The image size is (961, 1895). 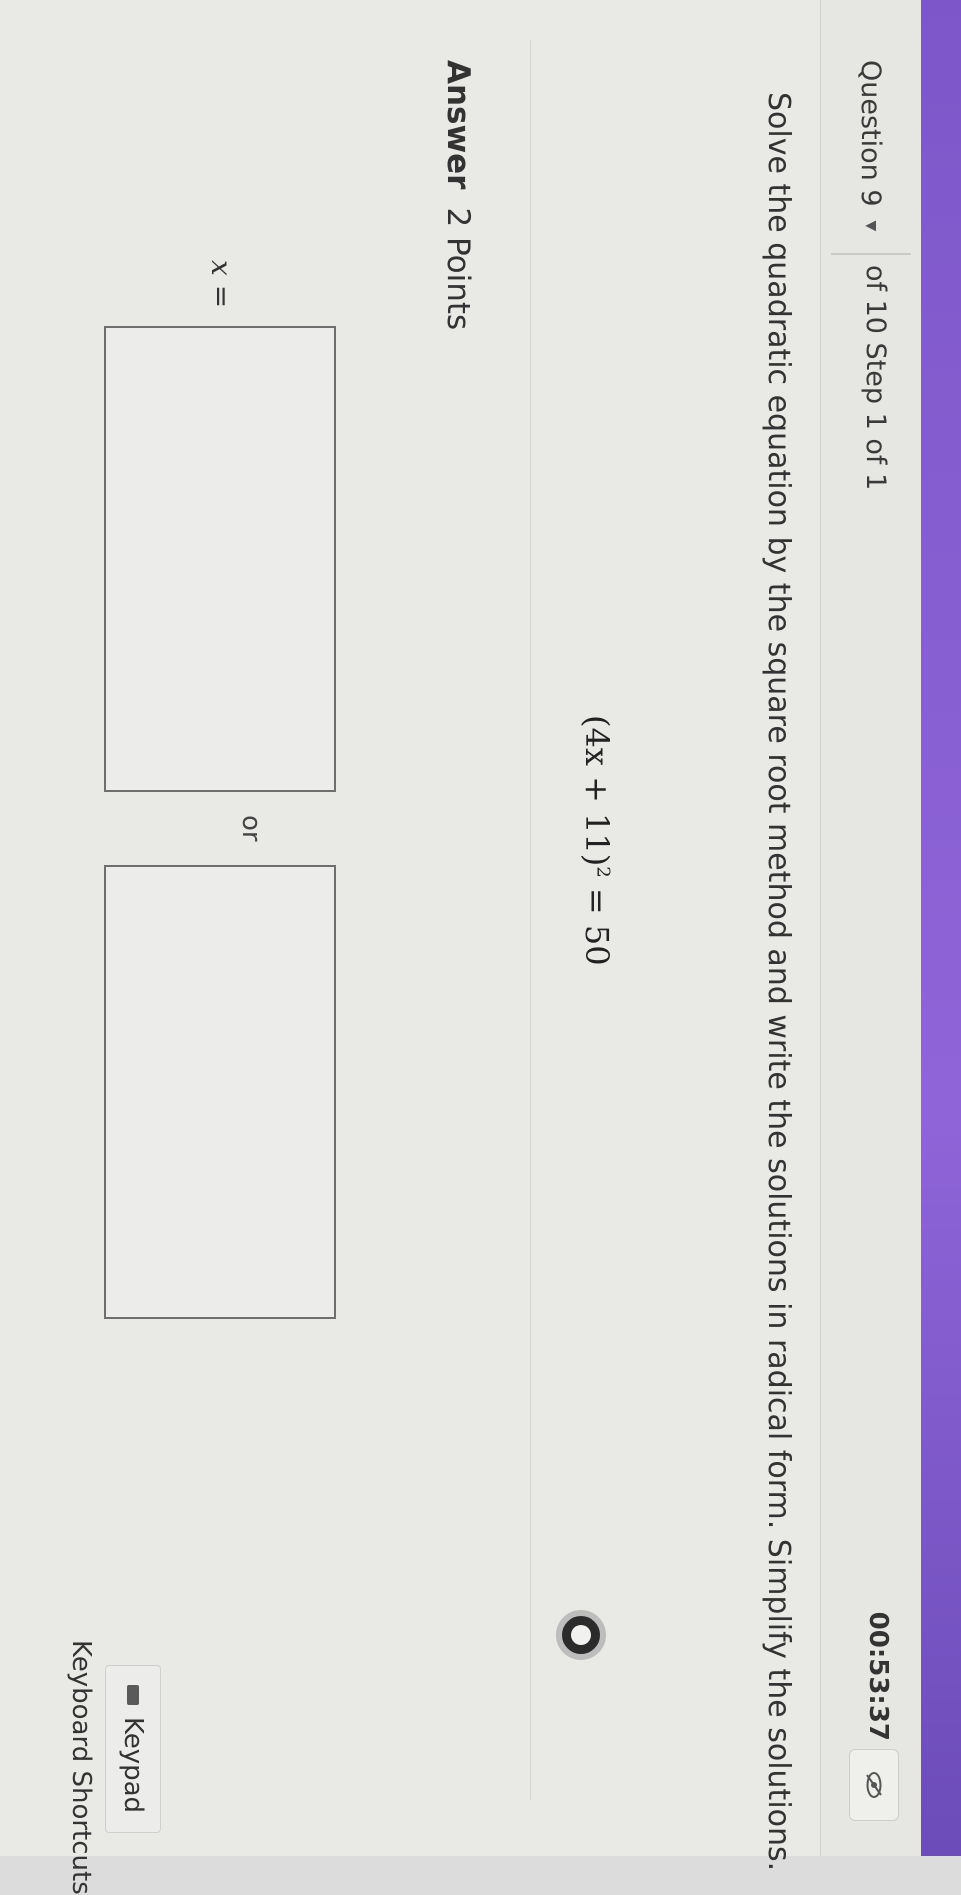 What do you see at coordinates (458, 269) in the screenshot?
I see `points-label: 2 Points` at bounding box center [458, 269].